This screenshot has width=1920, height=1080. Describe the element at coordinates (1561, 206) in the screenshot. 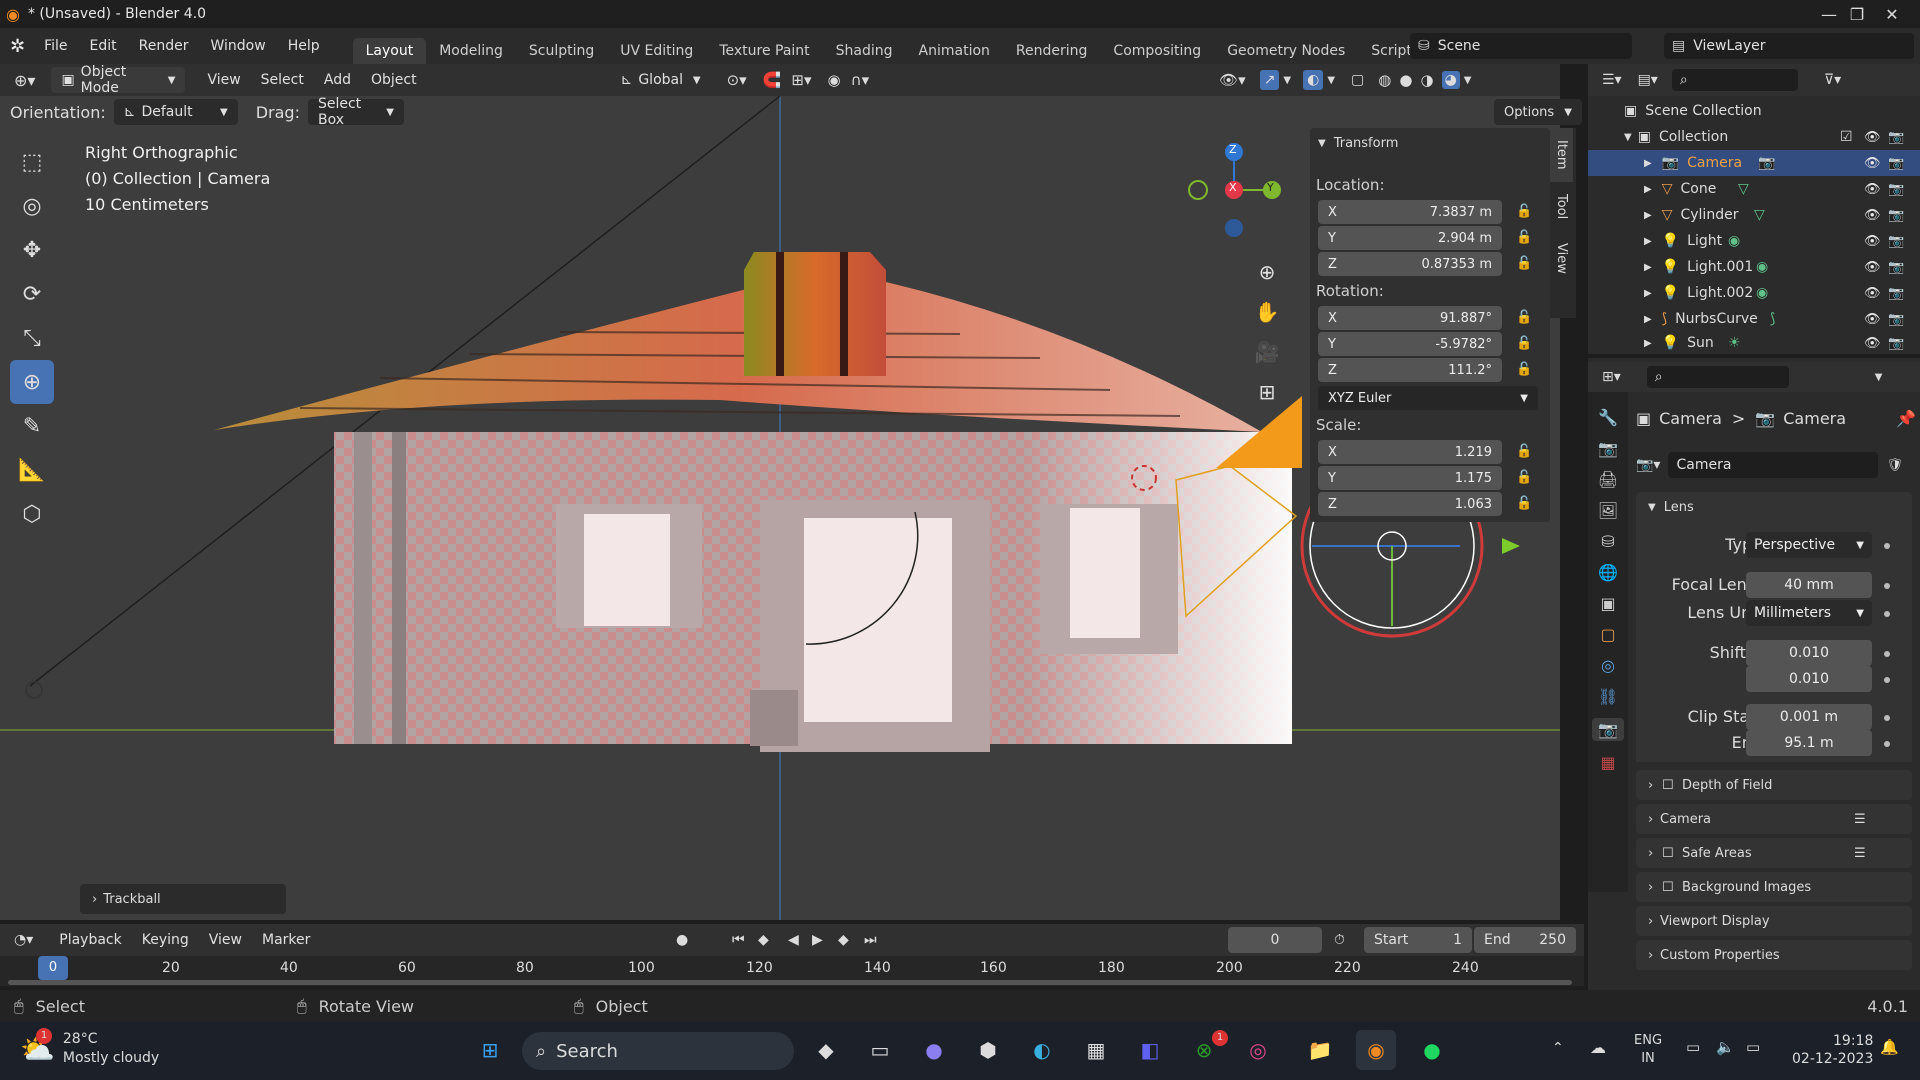

I see `tab-tool: Tool` at that location.